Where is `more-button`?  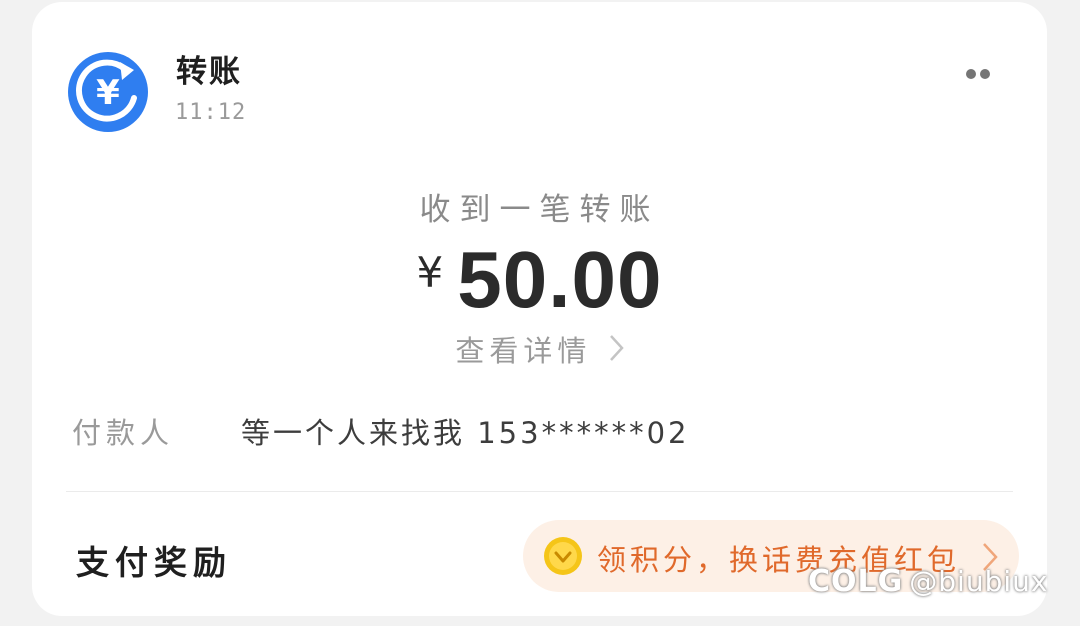
more-button is located at coordinates (978, 74).